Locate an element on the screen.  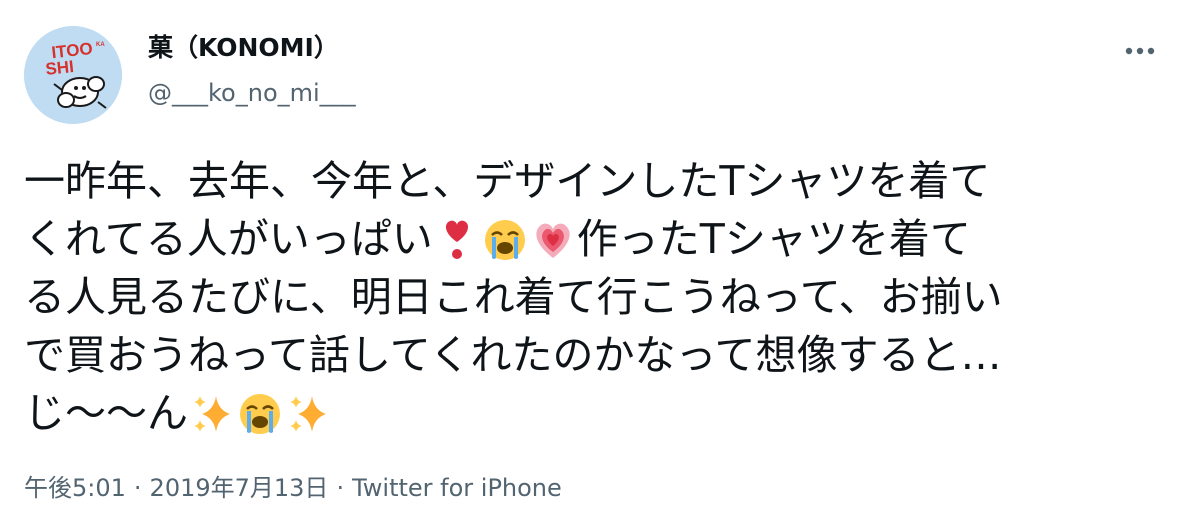
tweet-line: る人見るたびに、明日これ着て行こうねって、お揃い is located at coordinates (513, 297).